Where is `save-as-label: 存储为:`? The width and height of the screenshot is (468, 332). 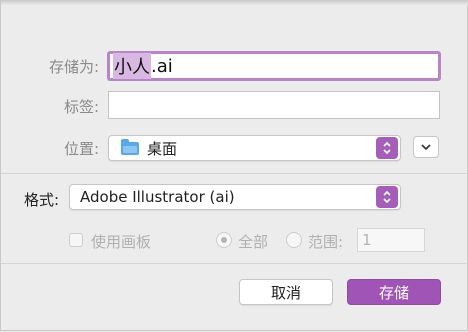 save-as-label: 存储为: is located at coordinates (73, 67).